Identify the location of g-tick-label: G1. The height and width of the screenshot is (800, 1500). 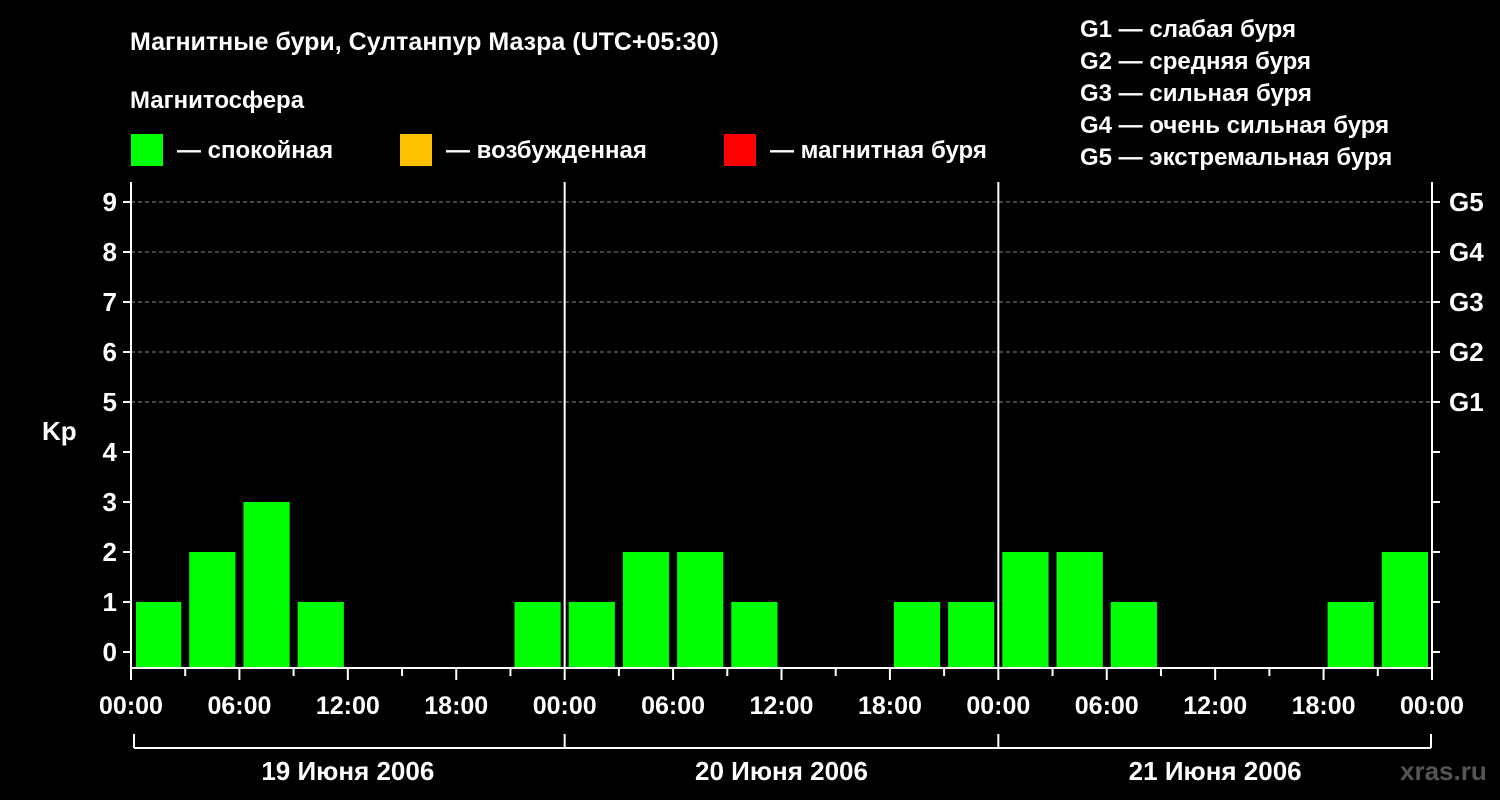
(1466, 402).